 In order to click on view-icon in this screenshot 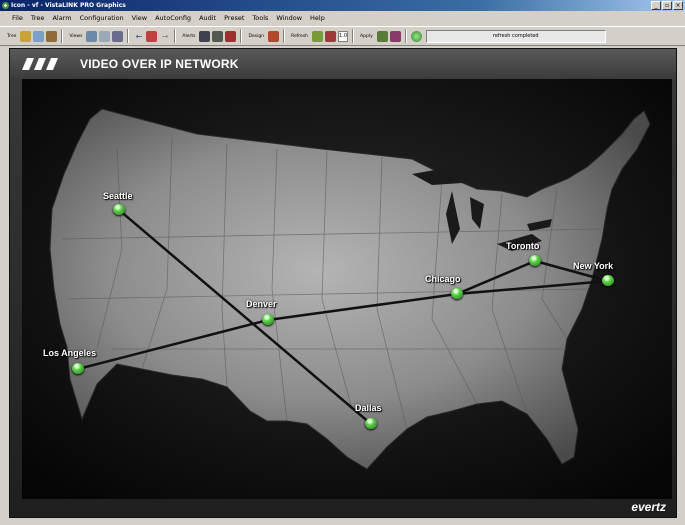, I will do `click(92, 36)`.